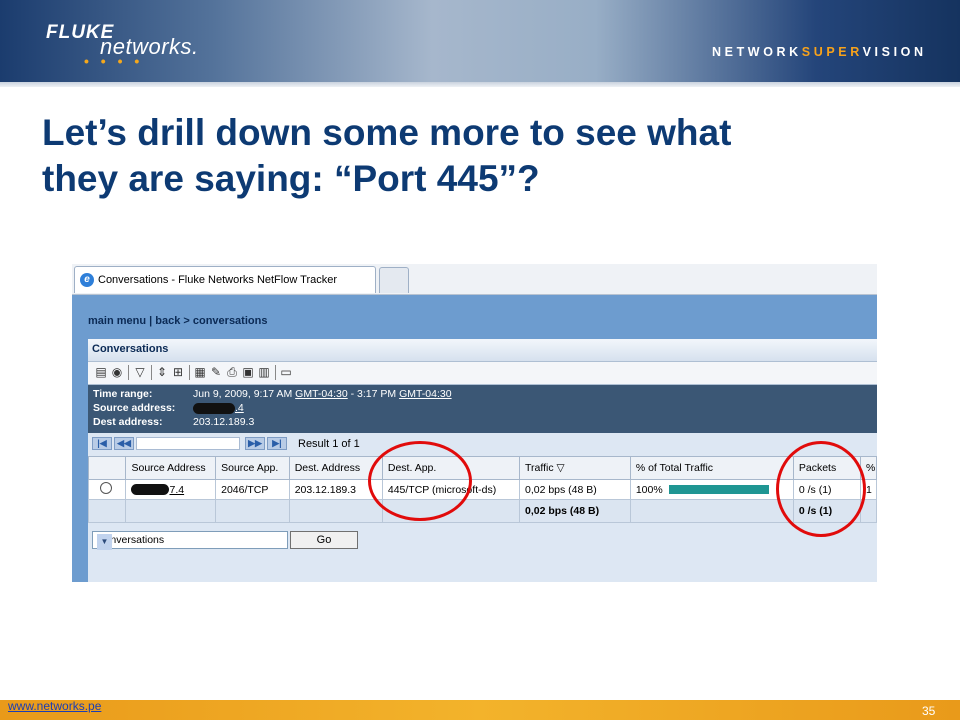 The image size is (960, 720). What do you see at coordinates (420, 481) in the screenshot?
I see `annotation-circle-dest-app` at bounding box center [420, 481].